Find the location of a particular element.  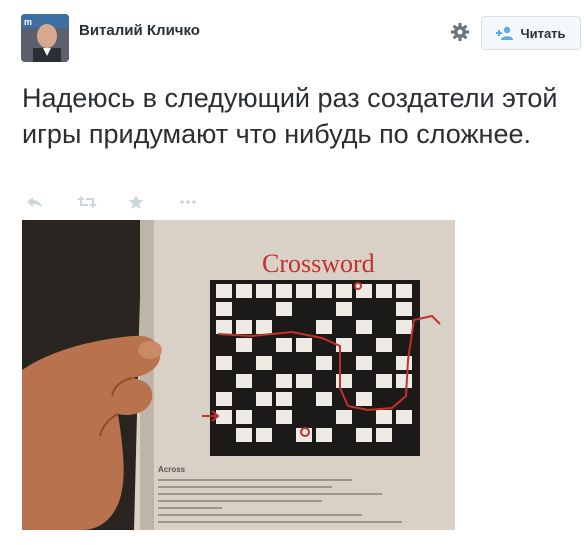

crossword-title: Crossword is located at coordinates (318, 263).